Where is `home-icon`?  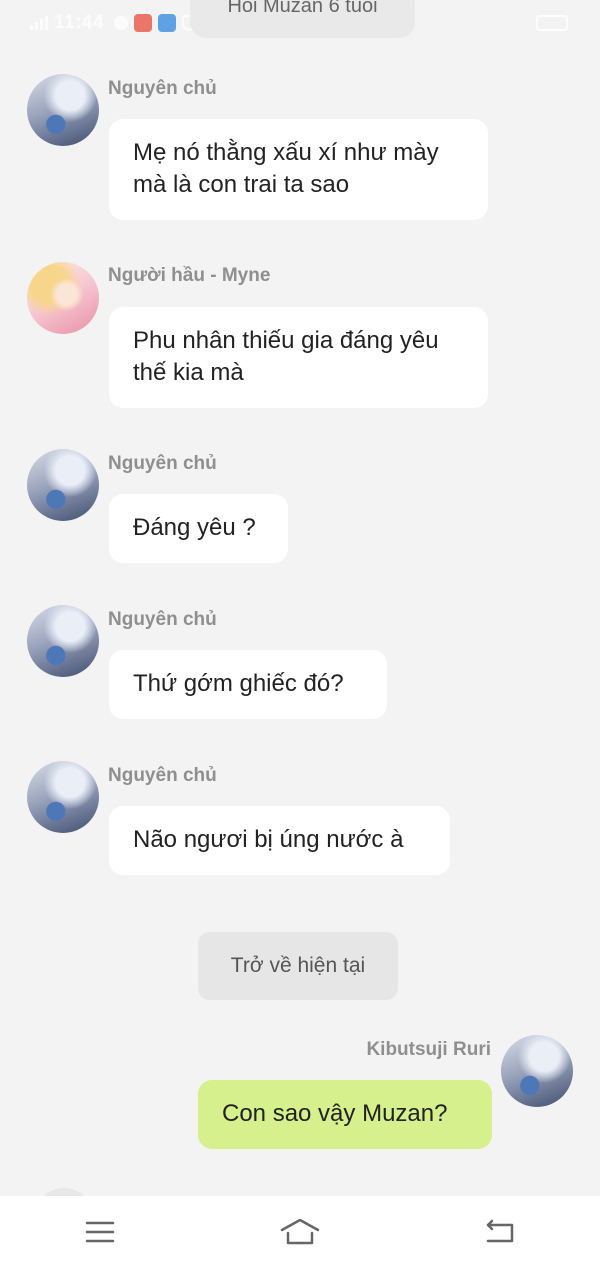
home-icon is located at coordinates (300, 1231).